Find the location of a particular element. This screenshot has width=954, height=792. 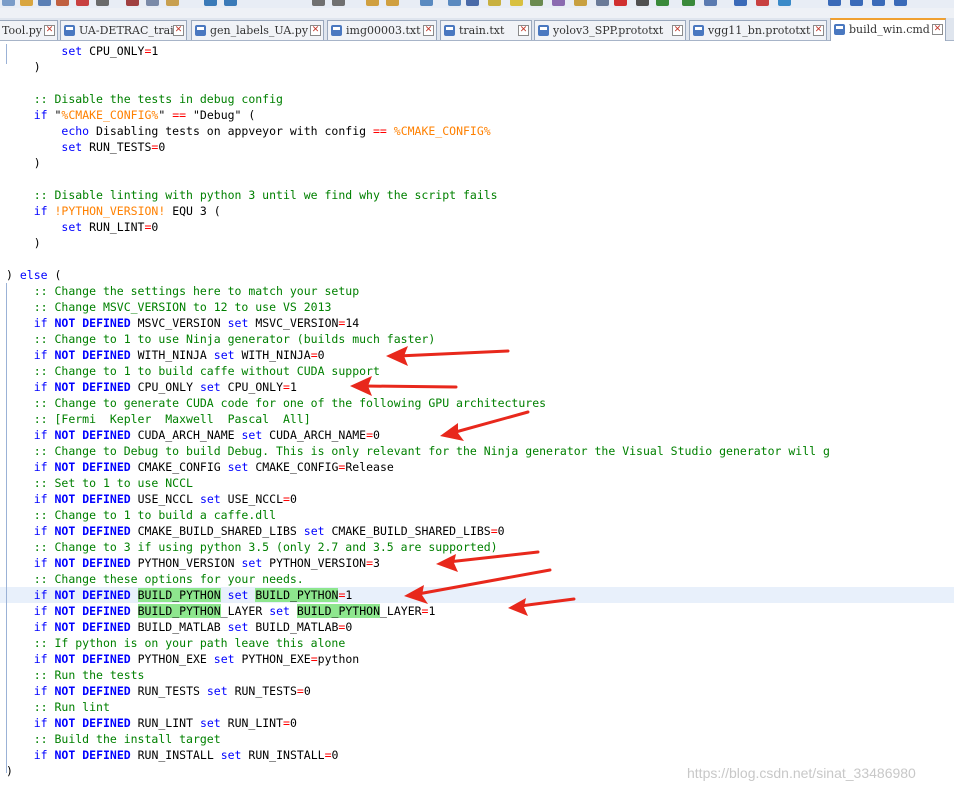

code-line: set CPU_ONLY=1 is located at coordinates (79, 51).